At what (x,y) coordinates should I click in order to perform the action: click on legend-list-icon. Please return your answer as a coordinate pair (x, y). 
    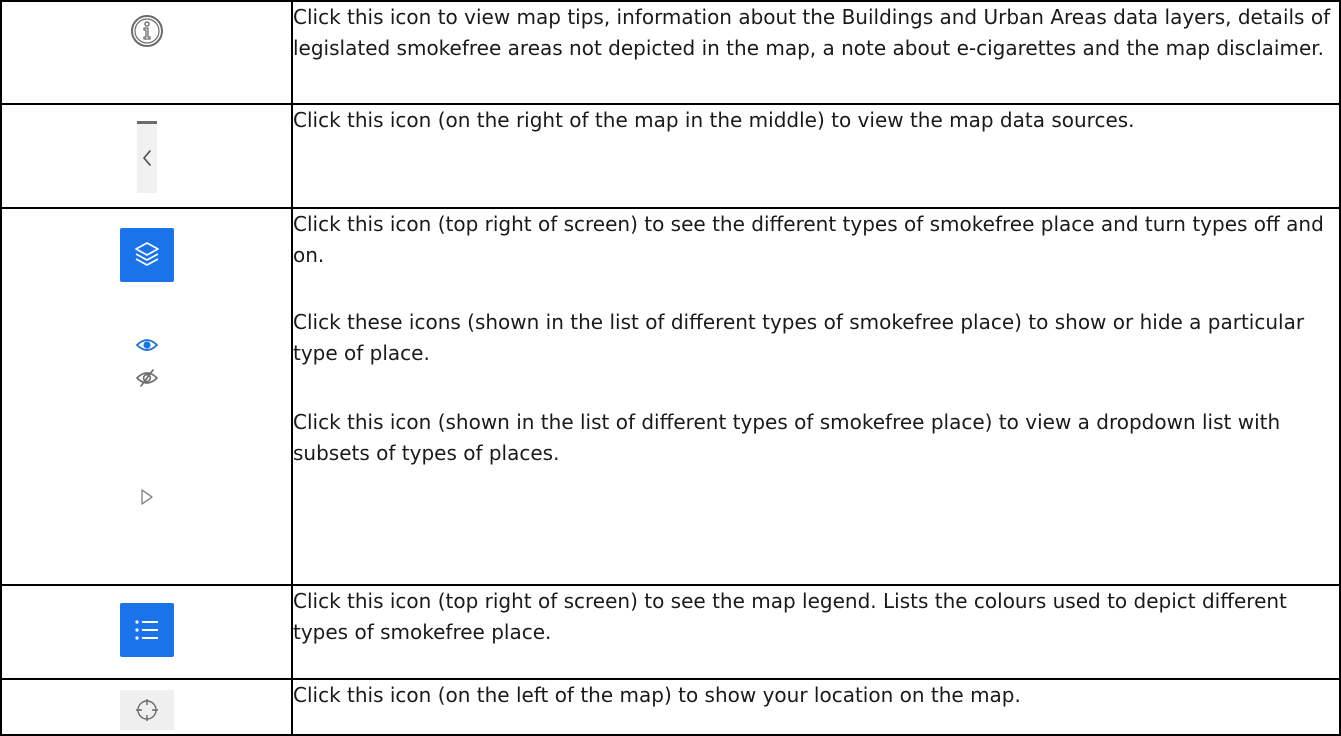
    Looking at the image, I should click on (146, 630).